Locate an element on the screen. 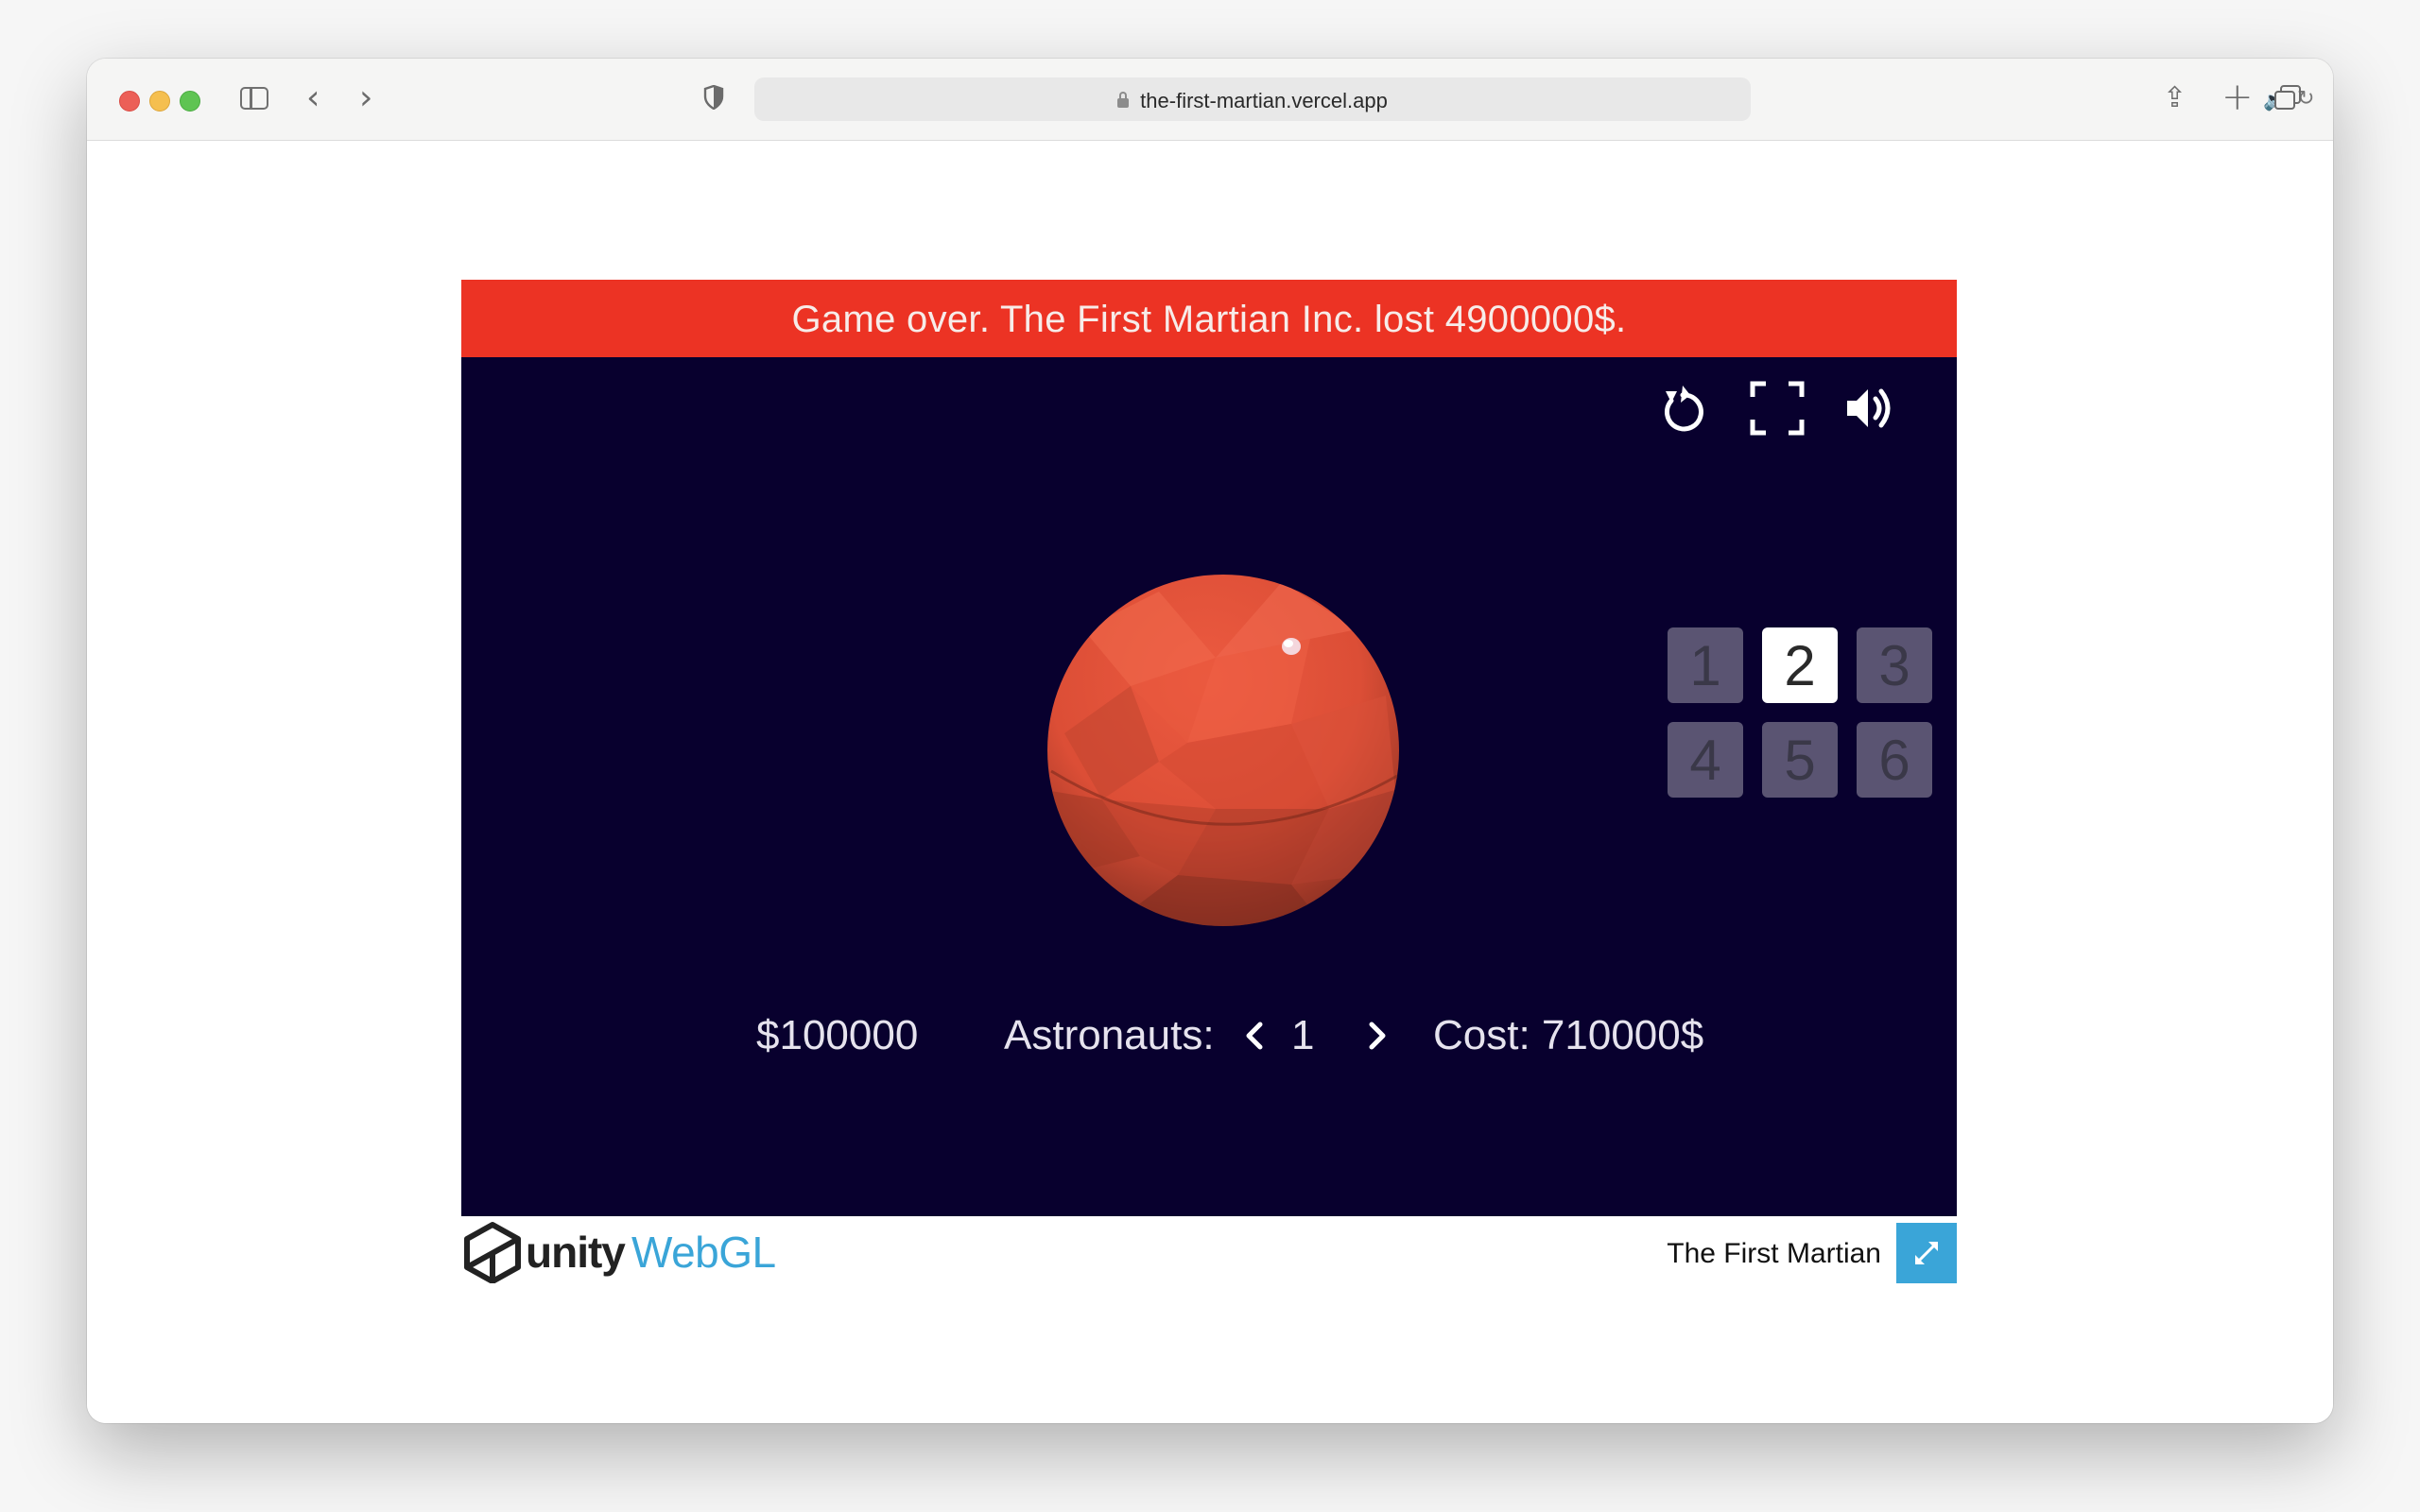 Image resolution: width=2420 pixels, height=1512 pixels. increase-astronauts-icon is located at coordinates (1376, 1036).